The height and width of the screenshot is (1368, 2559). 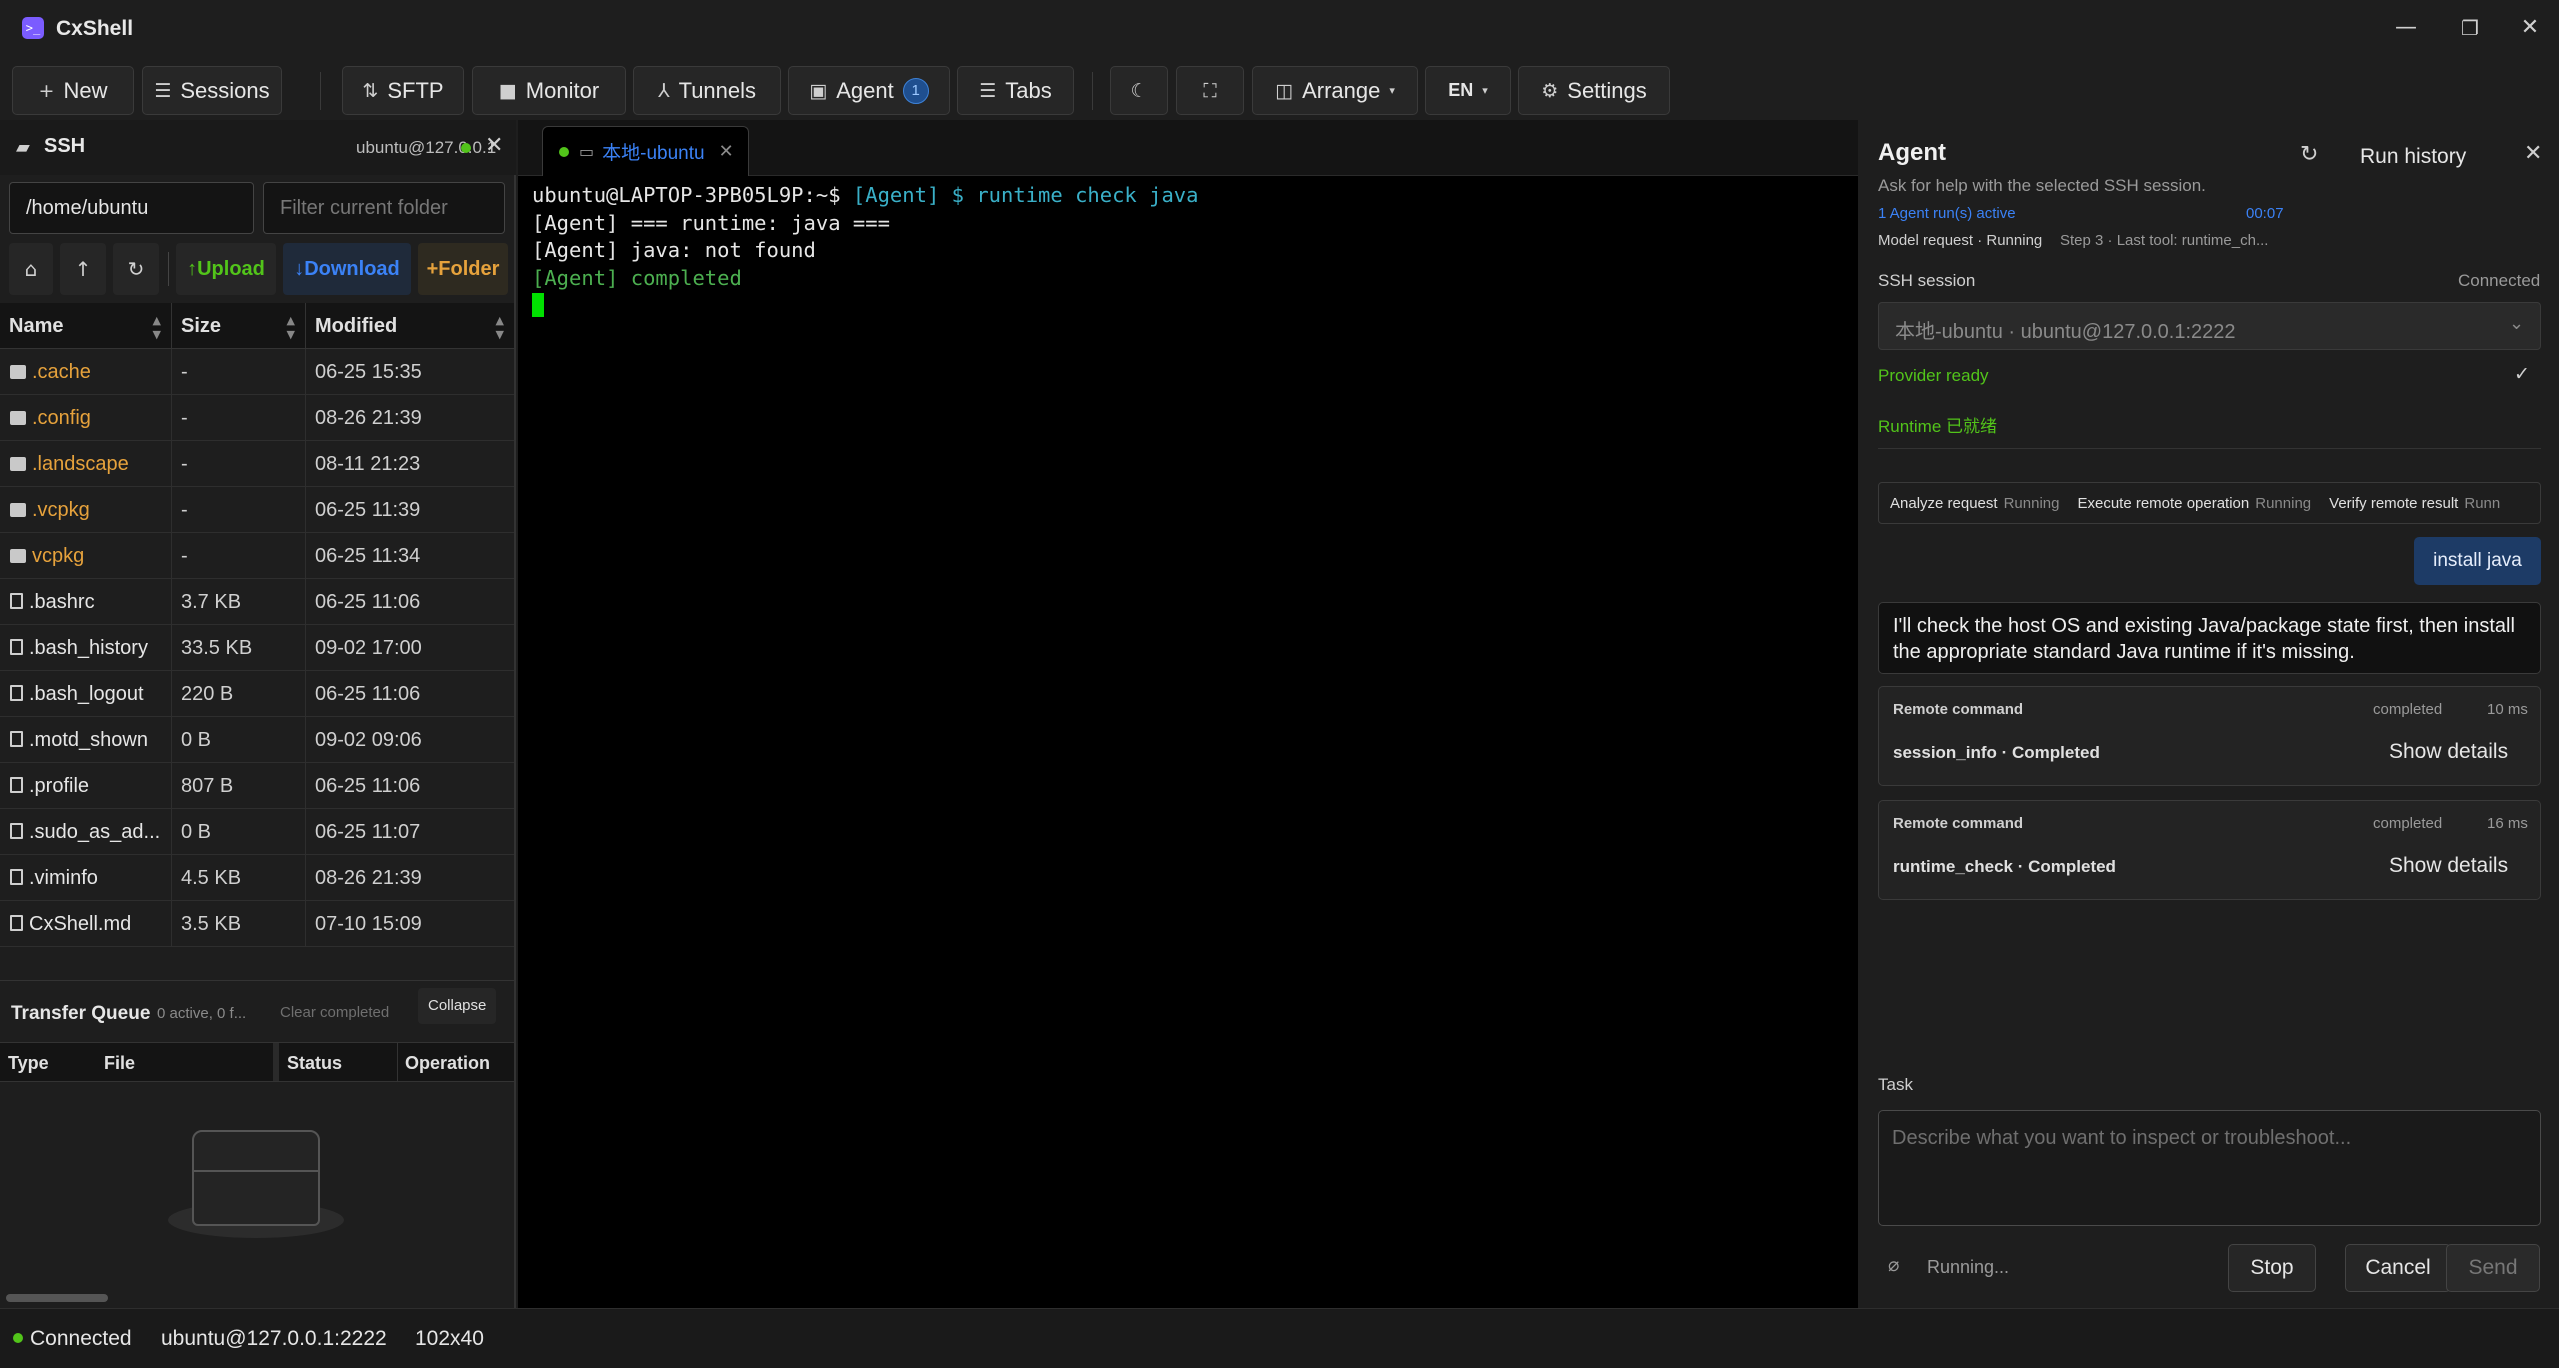 I want to click on close-tab-icon: ✕, so click(x=726, y=151).